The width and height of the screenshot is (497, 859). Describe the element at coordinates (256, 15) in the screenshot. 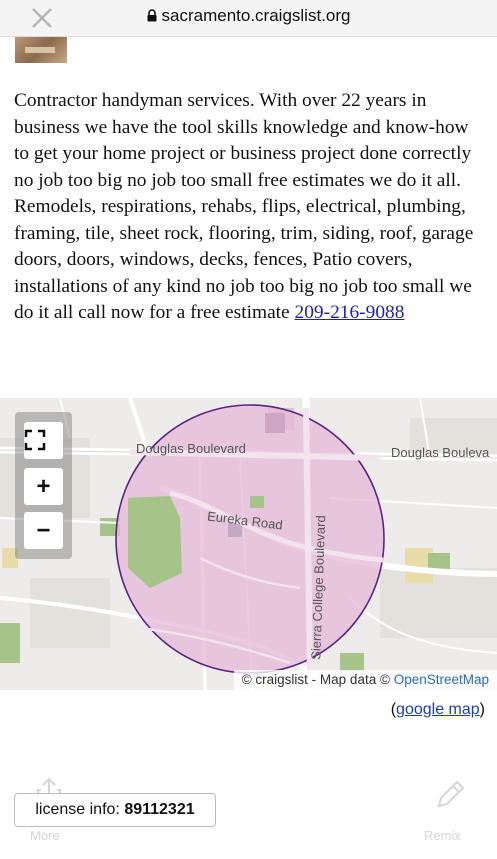

I see `url-text: sacramento.craigslist.org` at that location.